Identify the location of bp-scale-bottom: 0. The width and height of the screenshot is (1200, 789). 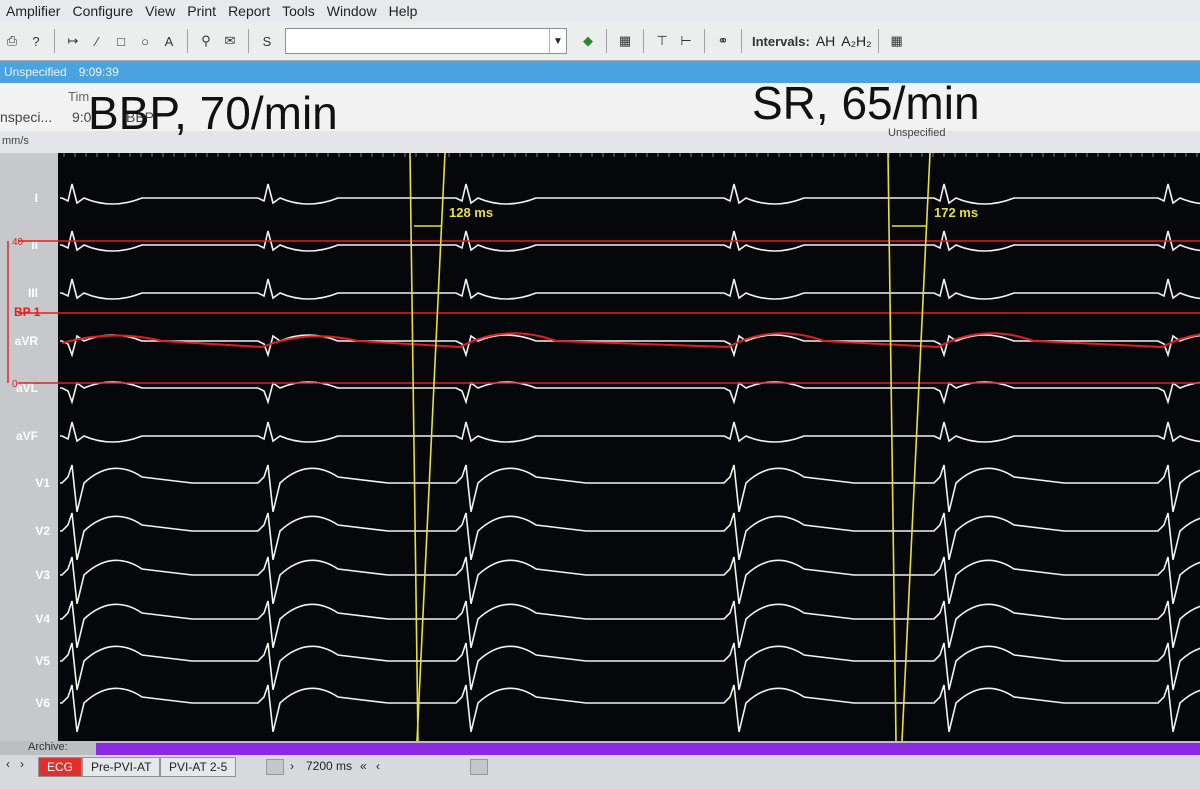
(15, 384).